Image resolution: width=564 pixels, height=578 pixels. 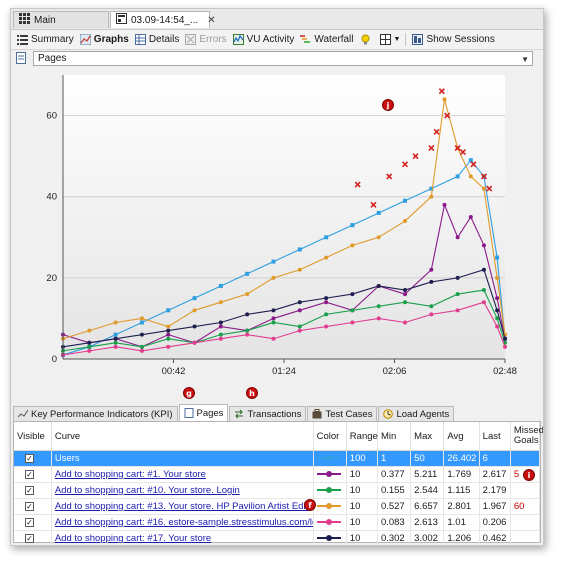 I want to click on tab-kpi: Key Performance Indicators (KPI), so click(x=95, y=413).